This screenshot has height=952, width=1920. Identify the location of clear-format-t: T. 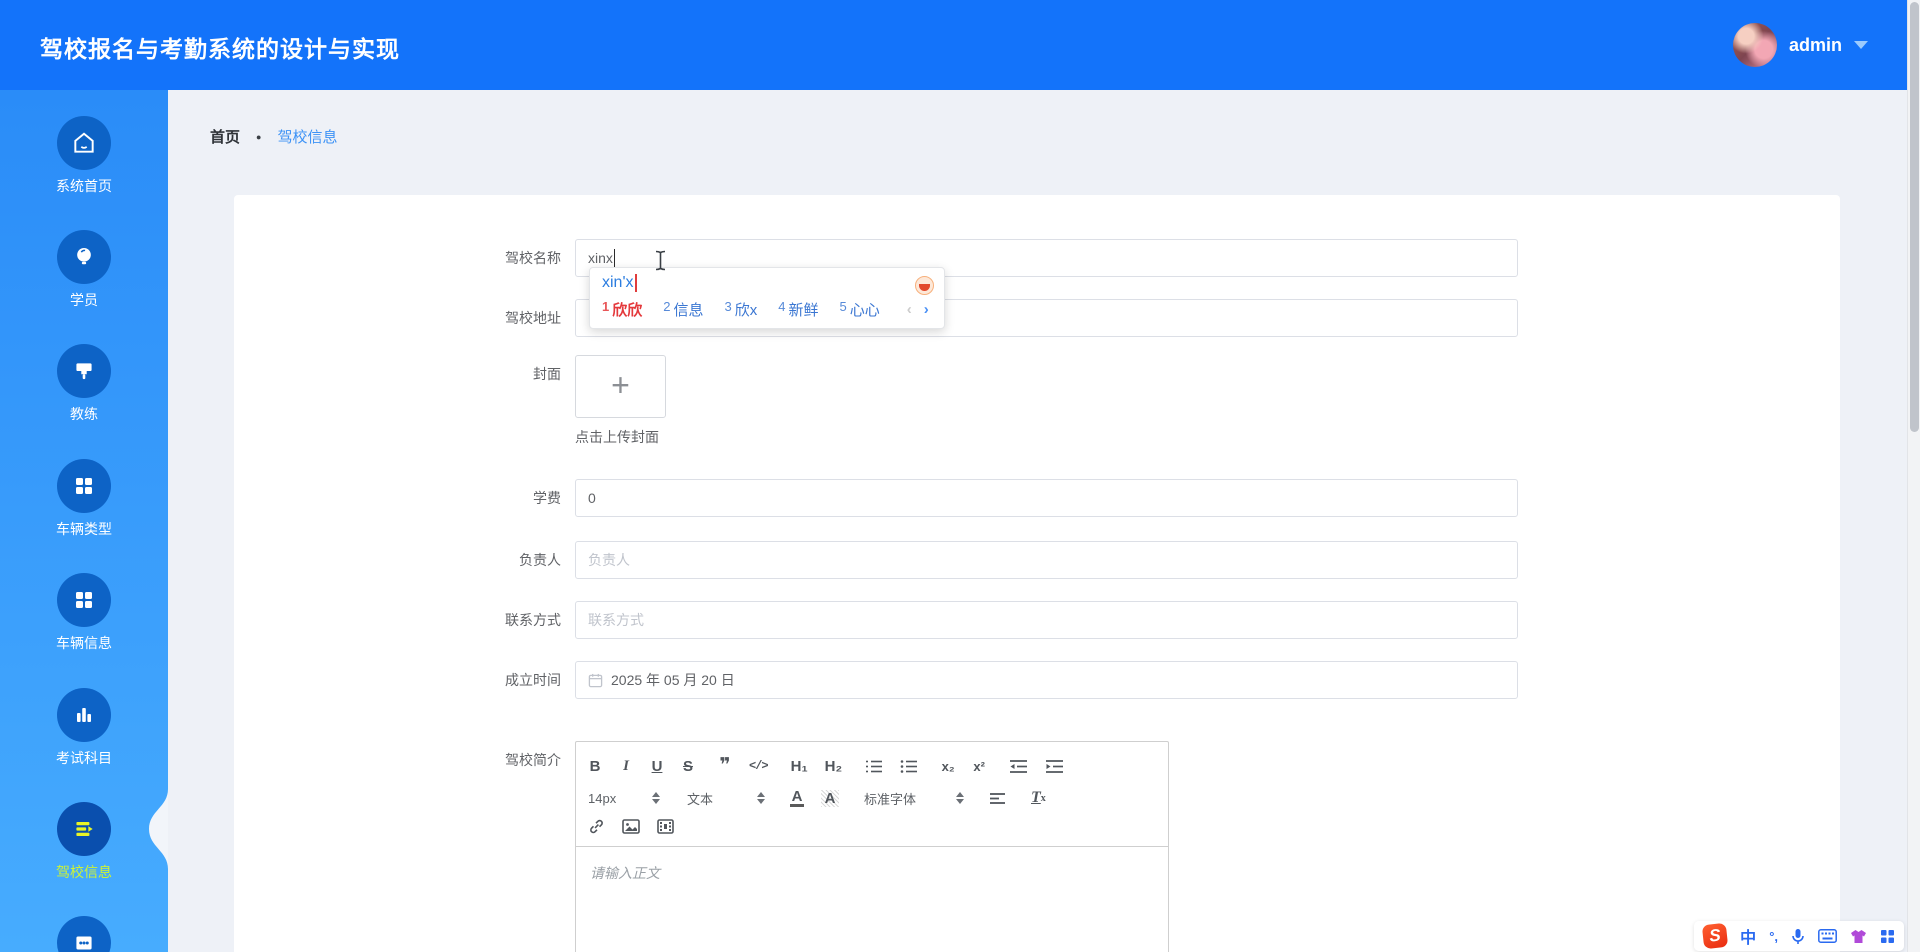
(1036, 797).